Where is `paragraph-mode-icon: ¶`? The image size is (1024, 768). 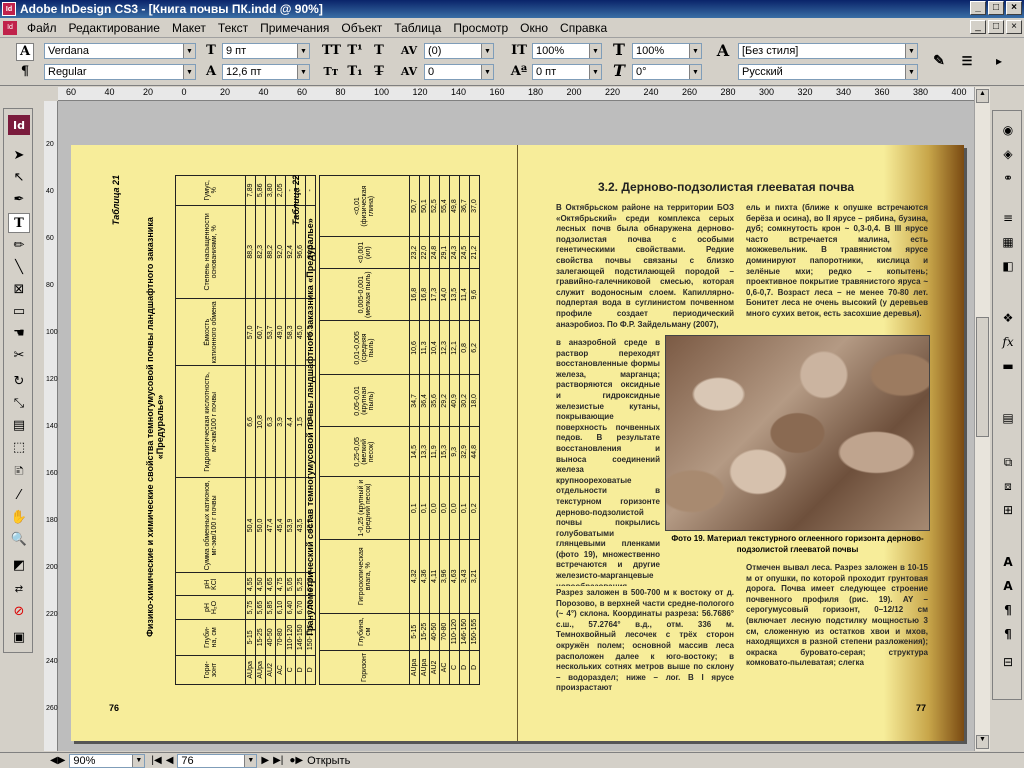 paragraph-mode-icon: ¶ is located at coordinates (25, 72).